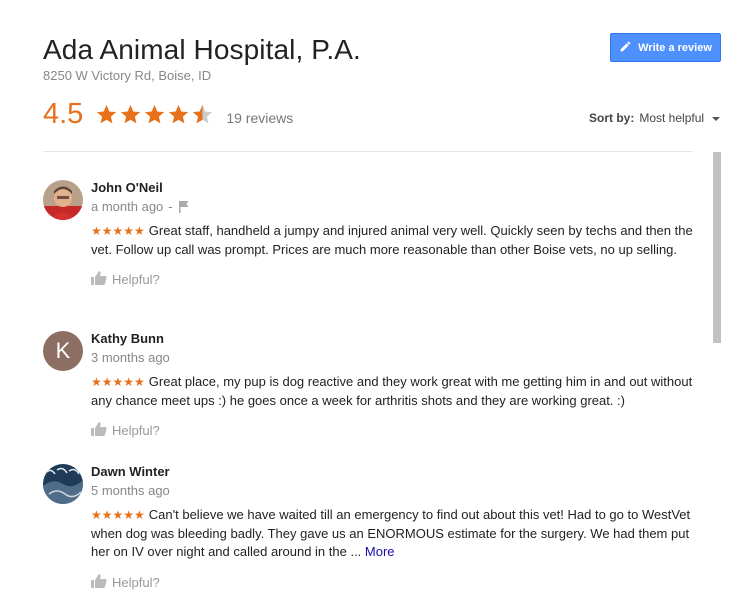 This screenshot has width=750, height=599. What do you see at coordinates (259, 118) in the screenshot?
I see `review-count: 19 reviews` at bounding box center [259, 118].